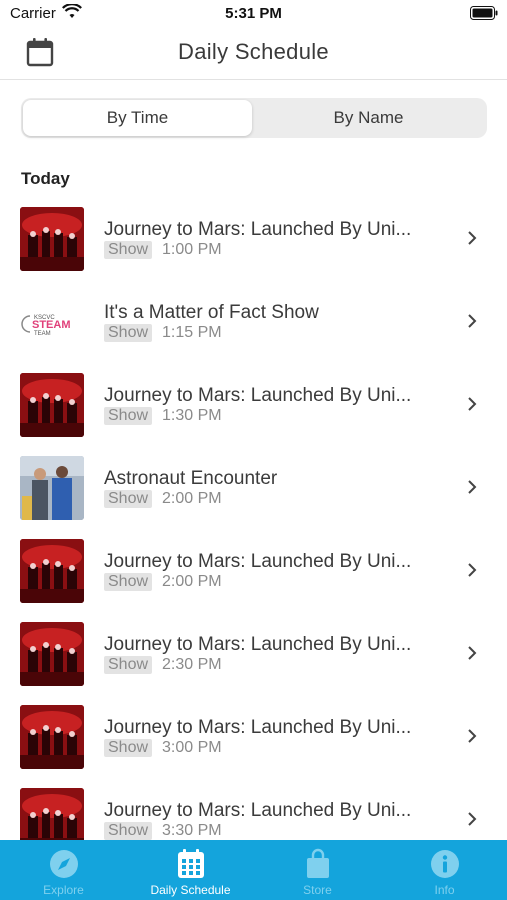 This screenshot has width=507, height=900. What do you see at coordinates (45, 178) in the screenshot?
I see `section-header-today: Today` at bounding box center [45, 178].